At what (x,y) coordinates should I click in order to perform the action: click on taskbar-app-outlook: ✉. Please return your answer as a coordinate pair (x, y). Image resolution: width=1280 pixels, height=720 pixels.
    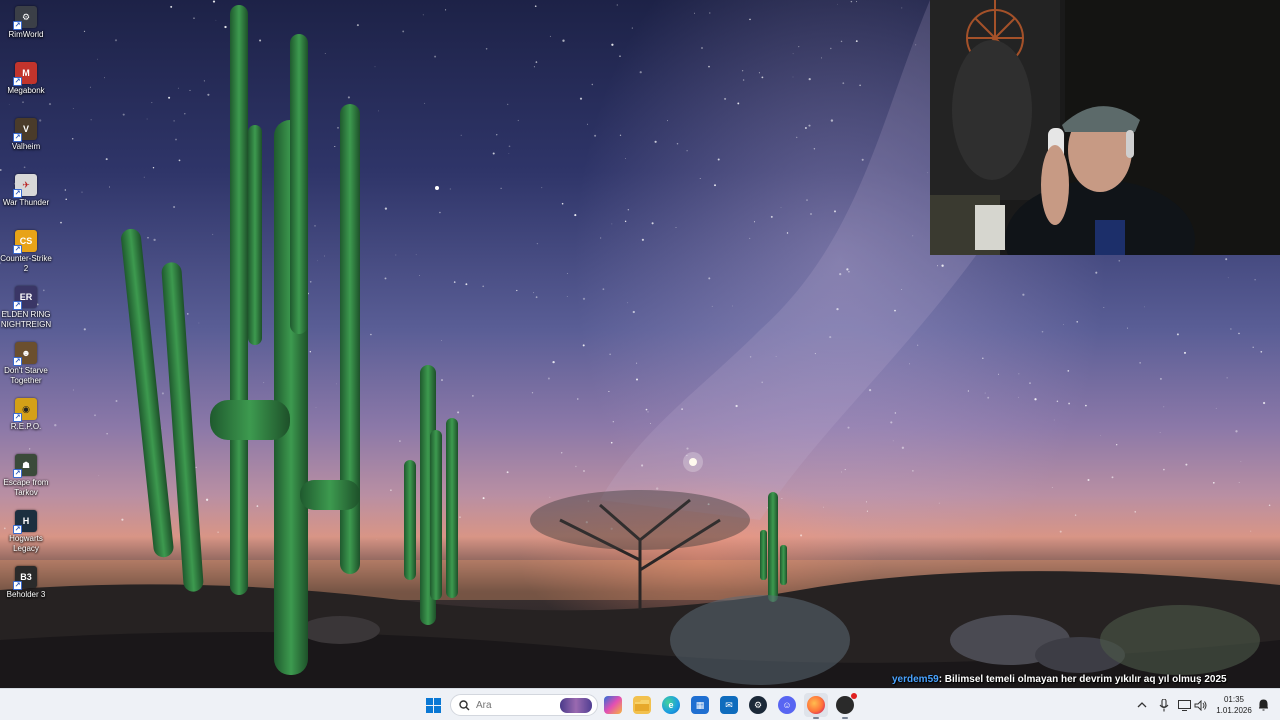
    Looking at the image, I should click on (729, 705).